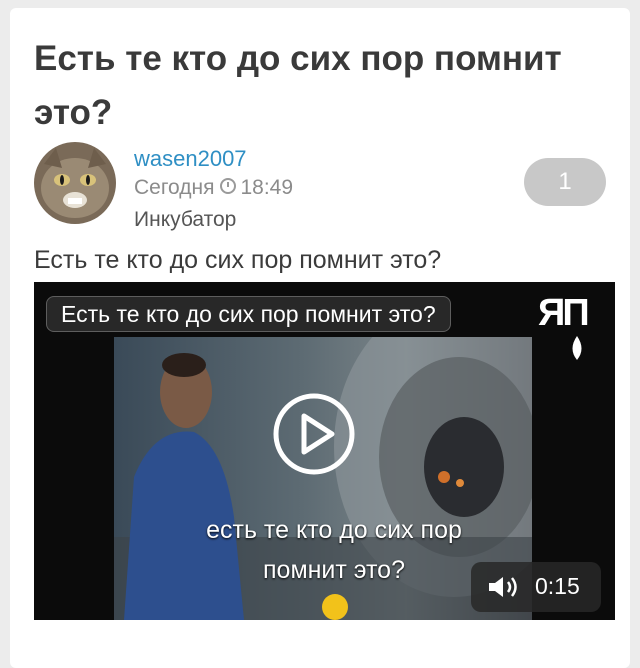 The image size is (640, 668). What do you see at coordinates (238, 260) in the screenshot?
I see `post-text: Есть те кто до сих пор помнит это?` at bounding box center [238, 260].